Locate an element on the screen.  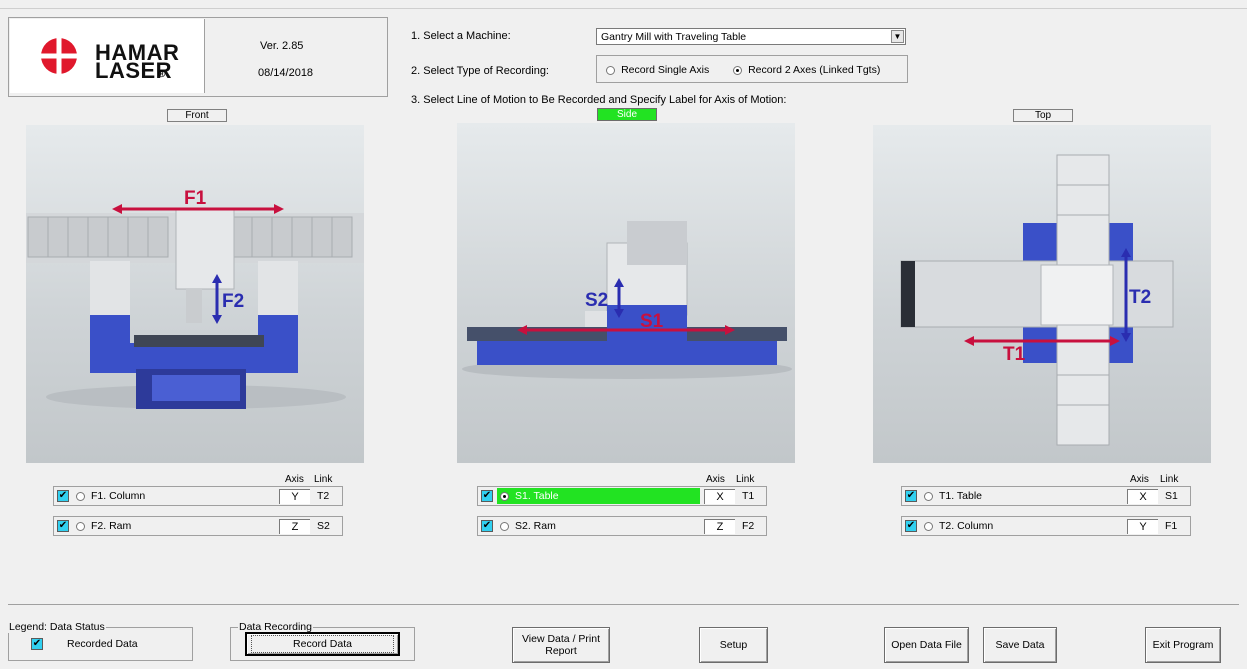
record-two-axes-radio: Record 2 Axes (Linked Tgts) is located at coordinates (806, 70).